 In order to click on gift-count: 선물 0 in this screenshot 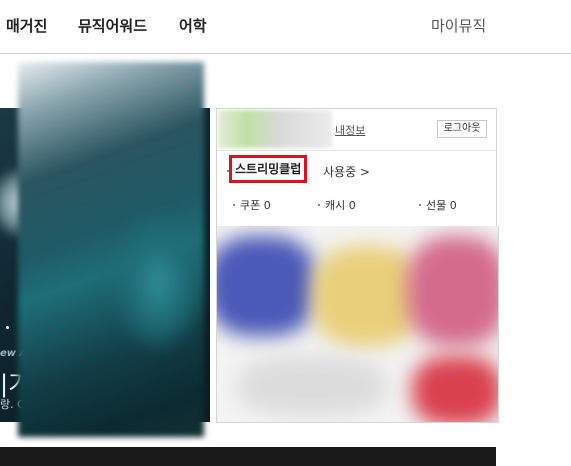, I will do `click(441, 205)`.